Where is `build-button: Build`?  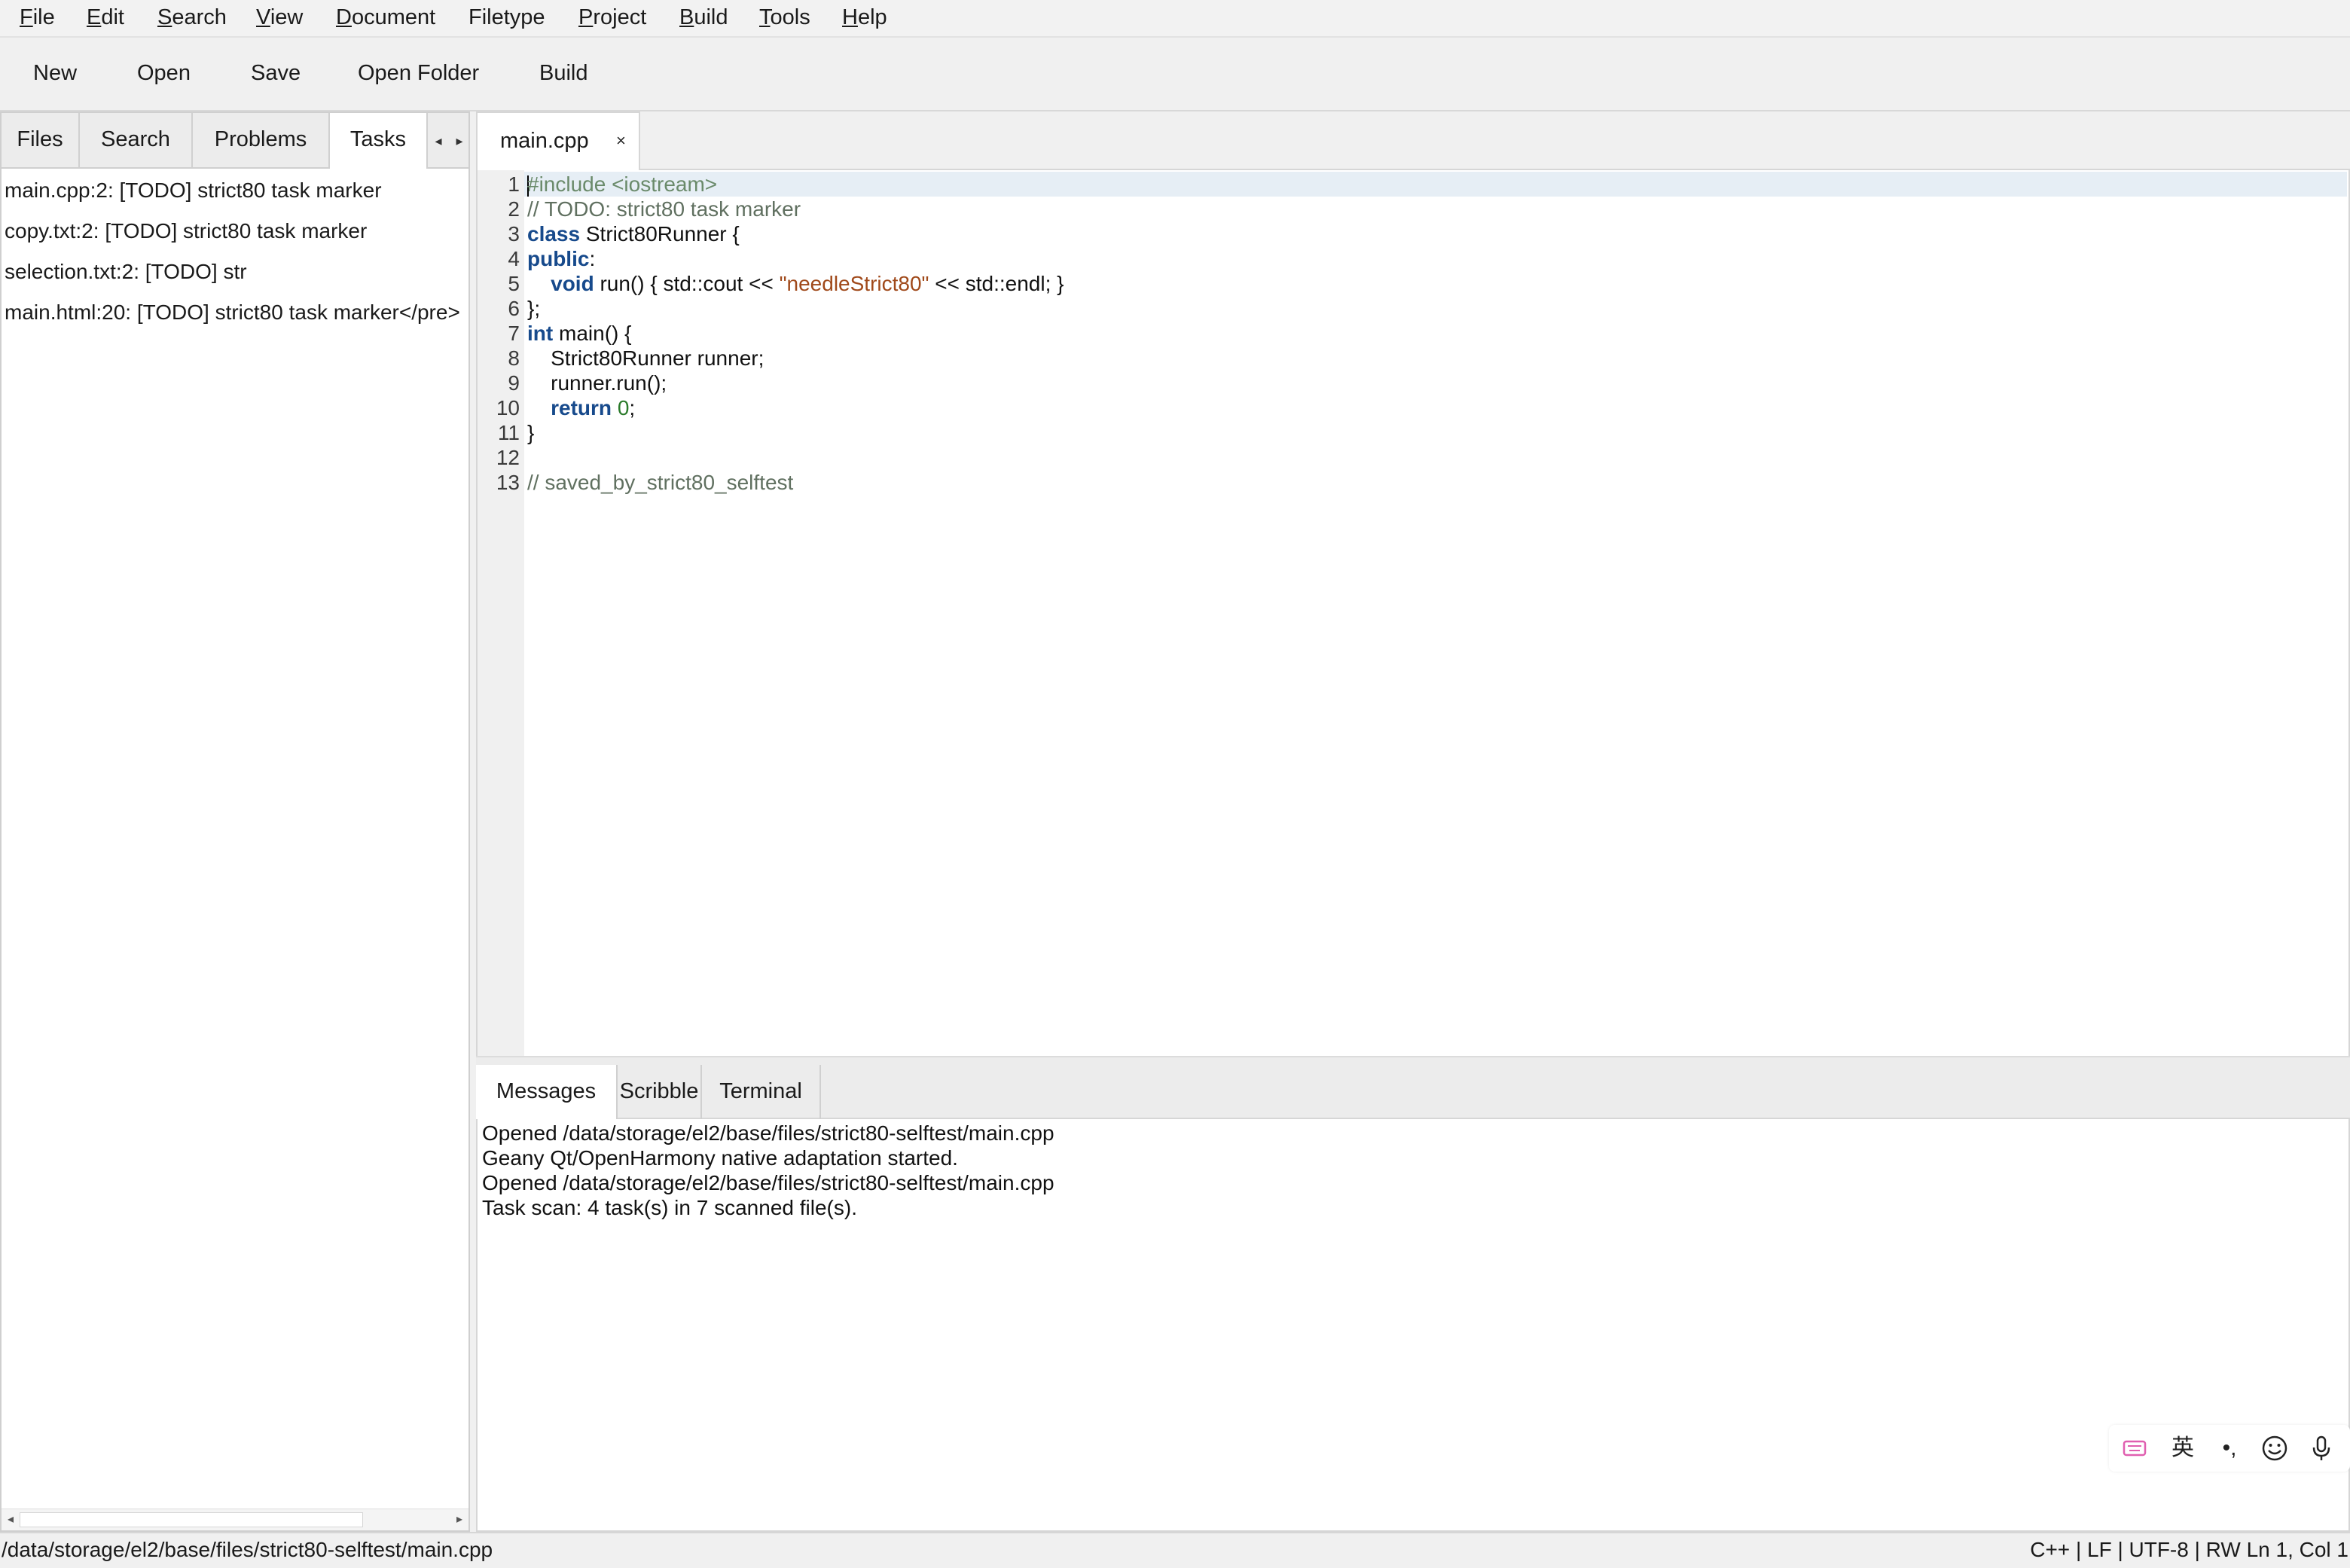
build-button: Build is located at coordinates (564, 73).